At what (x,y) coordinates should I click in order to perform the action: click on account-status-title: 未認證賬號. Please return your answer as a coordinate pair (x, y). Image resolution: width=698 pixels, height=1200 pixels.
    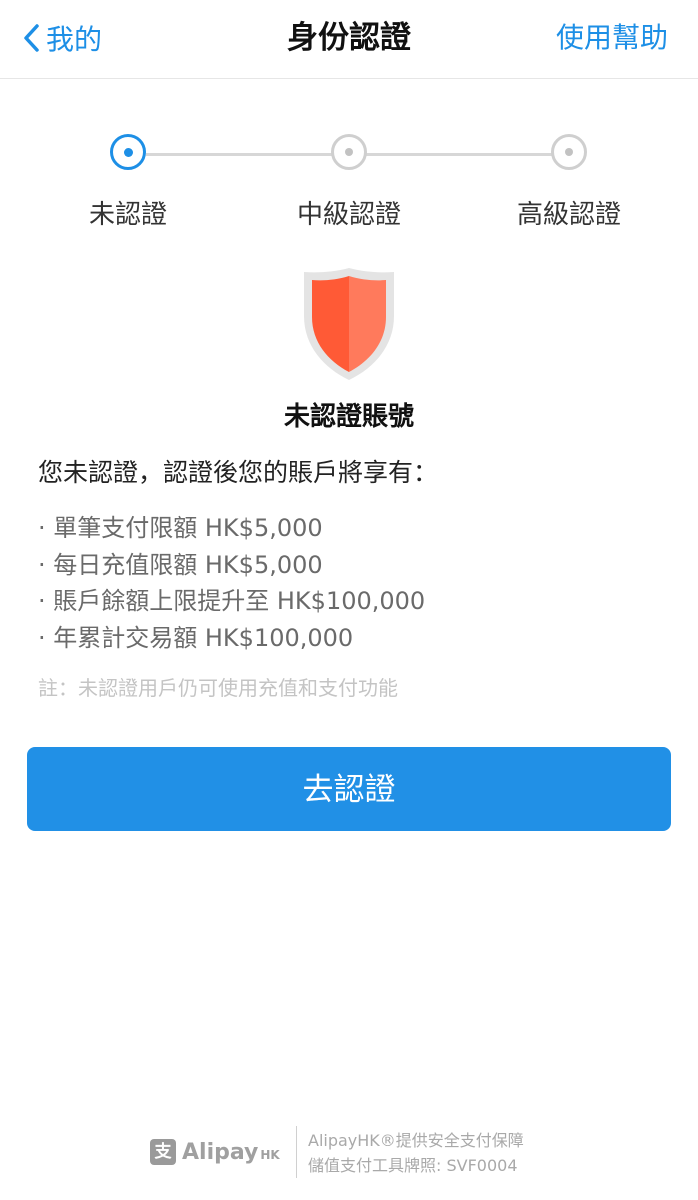
    Looking at the image, I should click on (348, 417).